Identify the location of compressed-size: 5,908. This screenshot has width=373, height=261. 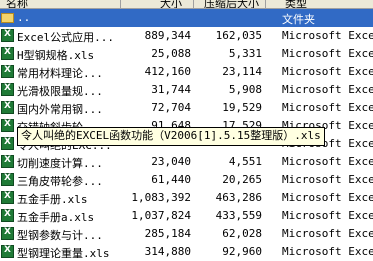
(245, 89).